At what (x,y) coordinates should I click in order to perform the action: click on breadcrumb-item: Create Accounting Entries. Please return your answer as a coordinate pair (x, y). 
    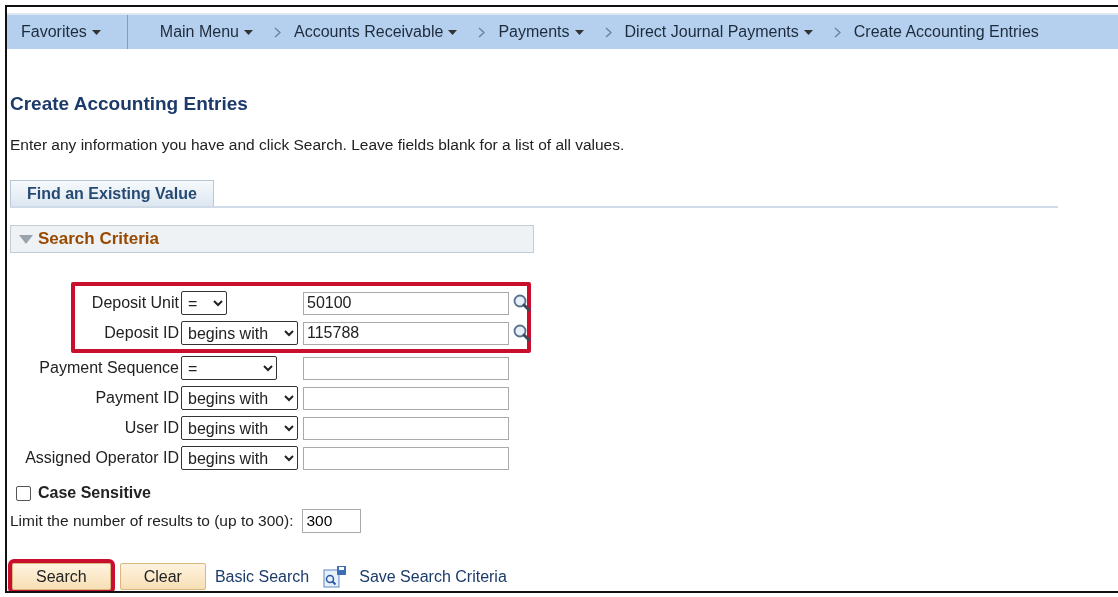
    Looking at the image, I should click on (946, 32).